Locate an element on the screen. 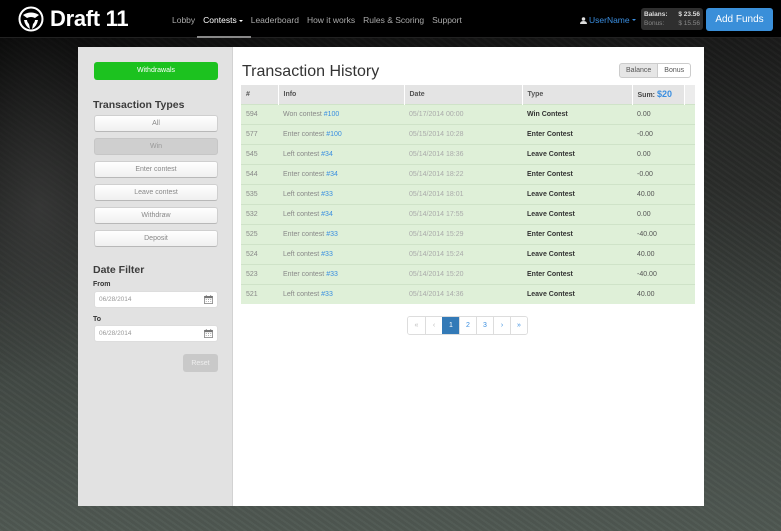 This screenshot has height=531, width=781. nav-leaderboard: Leaderboard is located at coordinates (275, 19).